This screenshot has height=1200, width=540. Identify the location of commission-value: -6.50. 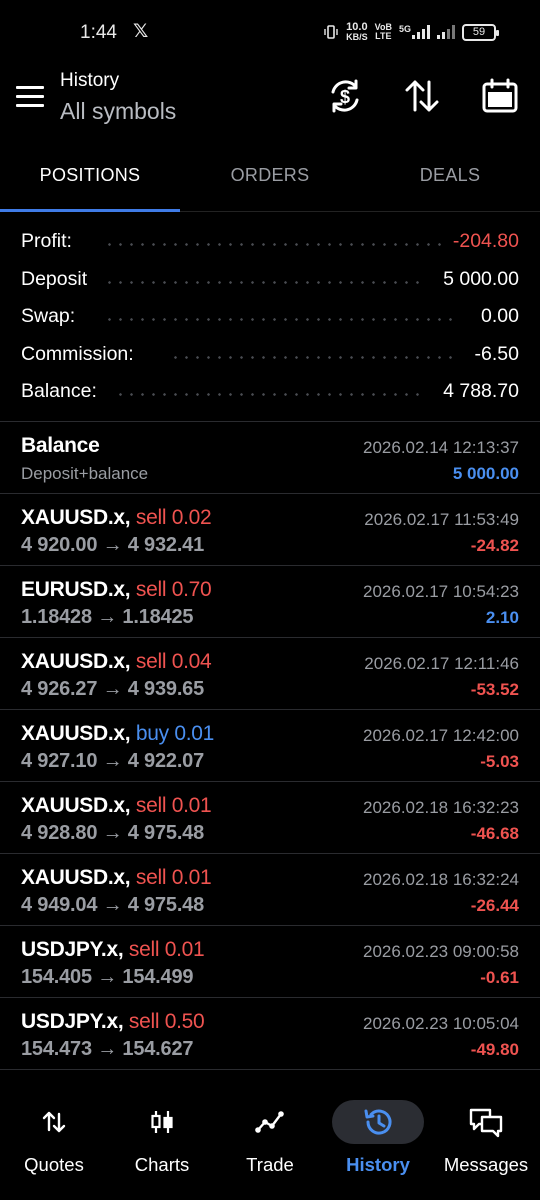
(496, 353).